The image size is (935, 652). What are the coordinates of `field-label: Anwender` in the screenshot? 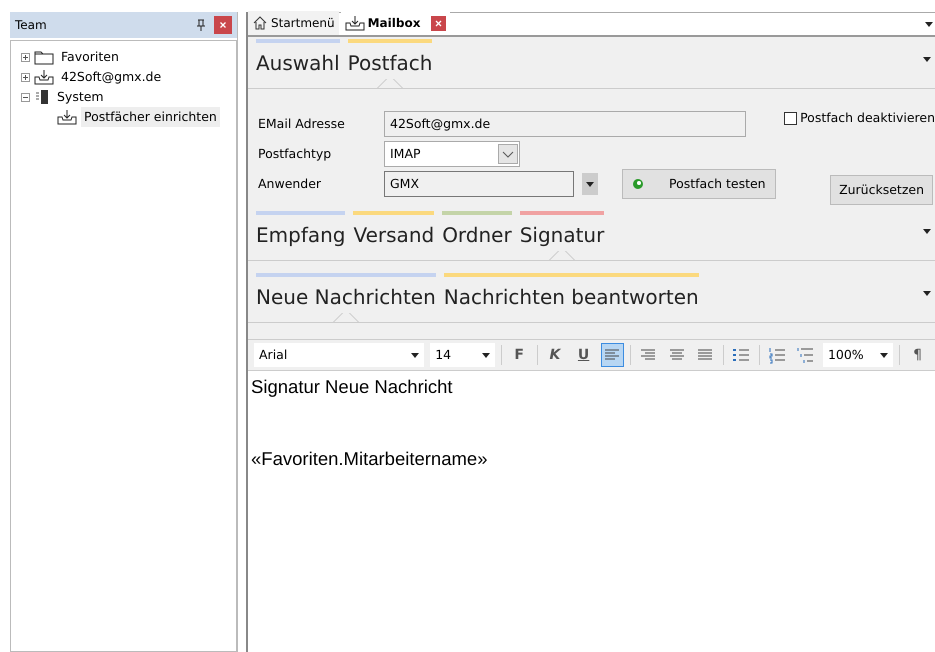 It's located at (290, 183).